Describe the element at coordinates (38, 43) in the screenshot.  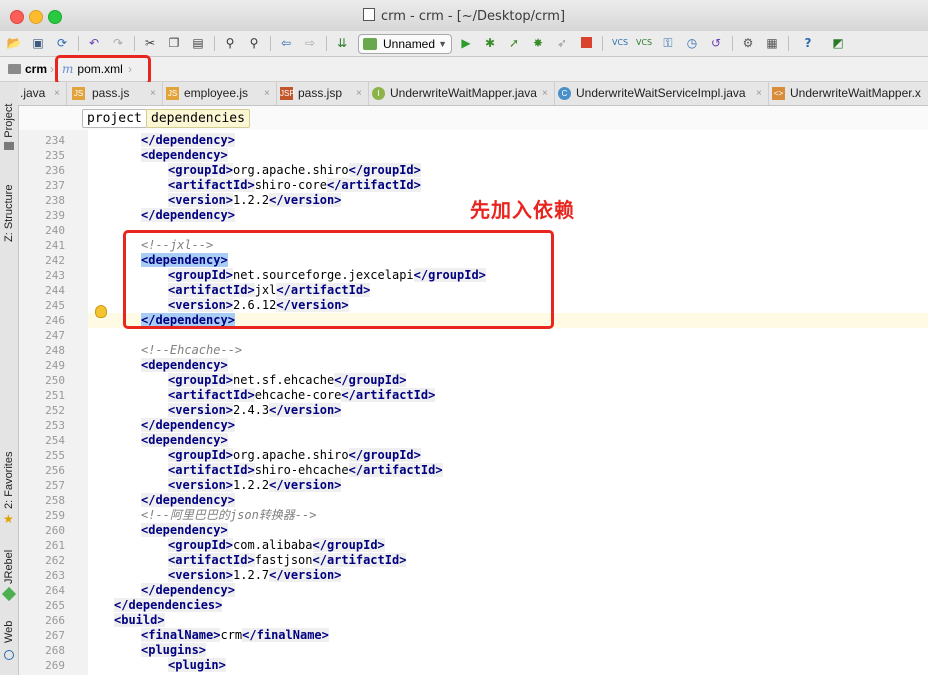
I see `save-icon: ▣` at that location.